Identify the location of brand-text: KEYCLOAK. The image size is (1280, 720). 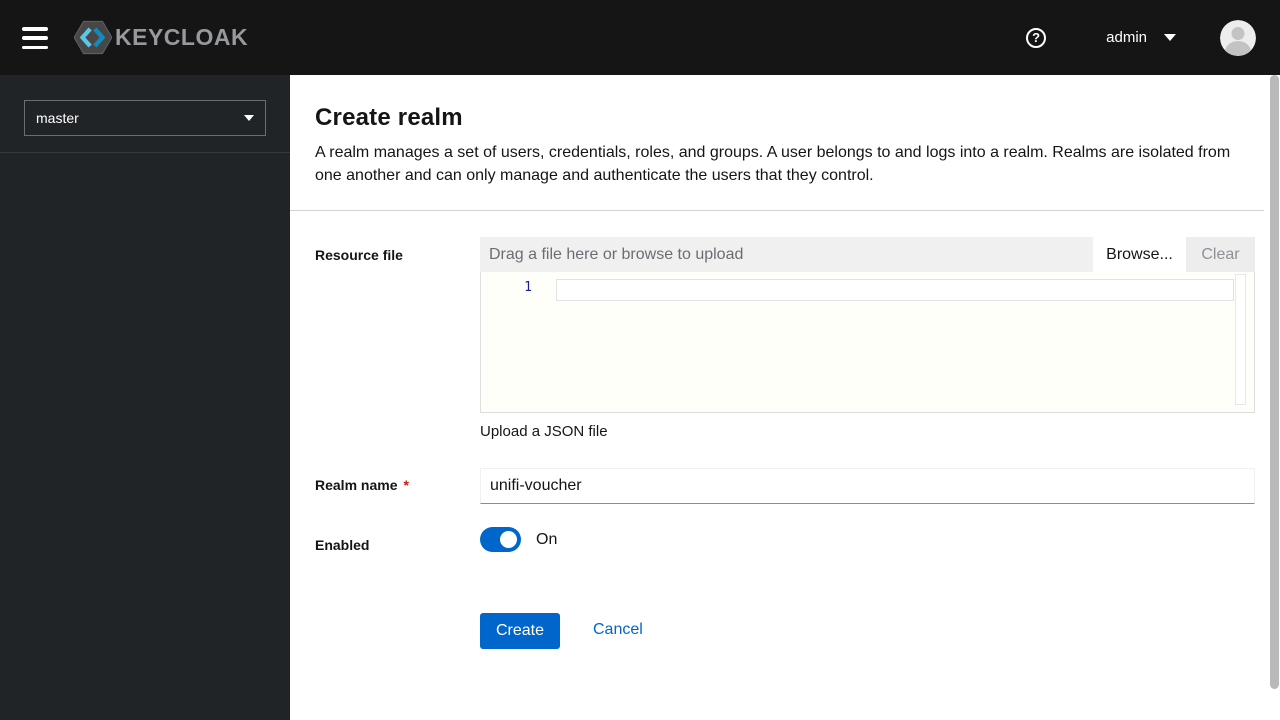
(182, 37).